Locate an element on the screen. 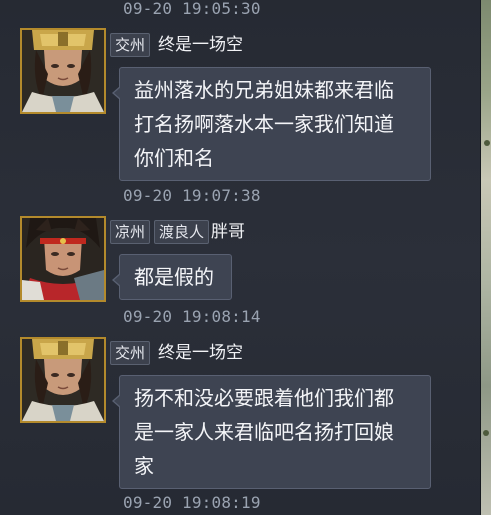 The image size is (491, 515). message-line: 益州落水的兄弟姐妹都来君临 is located at coordinates (264, 90).